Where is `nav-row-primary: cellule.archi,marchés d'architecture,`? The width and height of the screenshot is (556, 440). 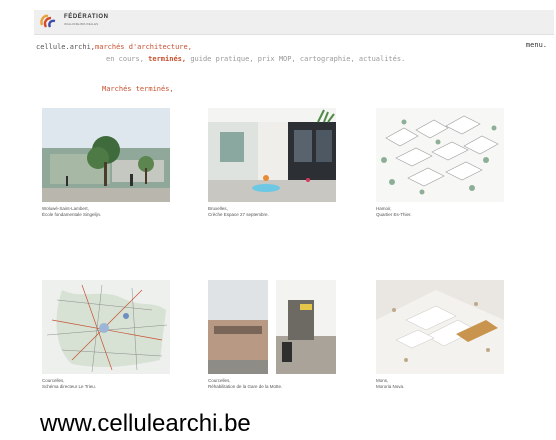 nav-row-primary: cellule.archi,marchés d'architecture, is located at coordinates (220, 47).